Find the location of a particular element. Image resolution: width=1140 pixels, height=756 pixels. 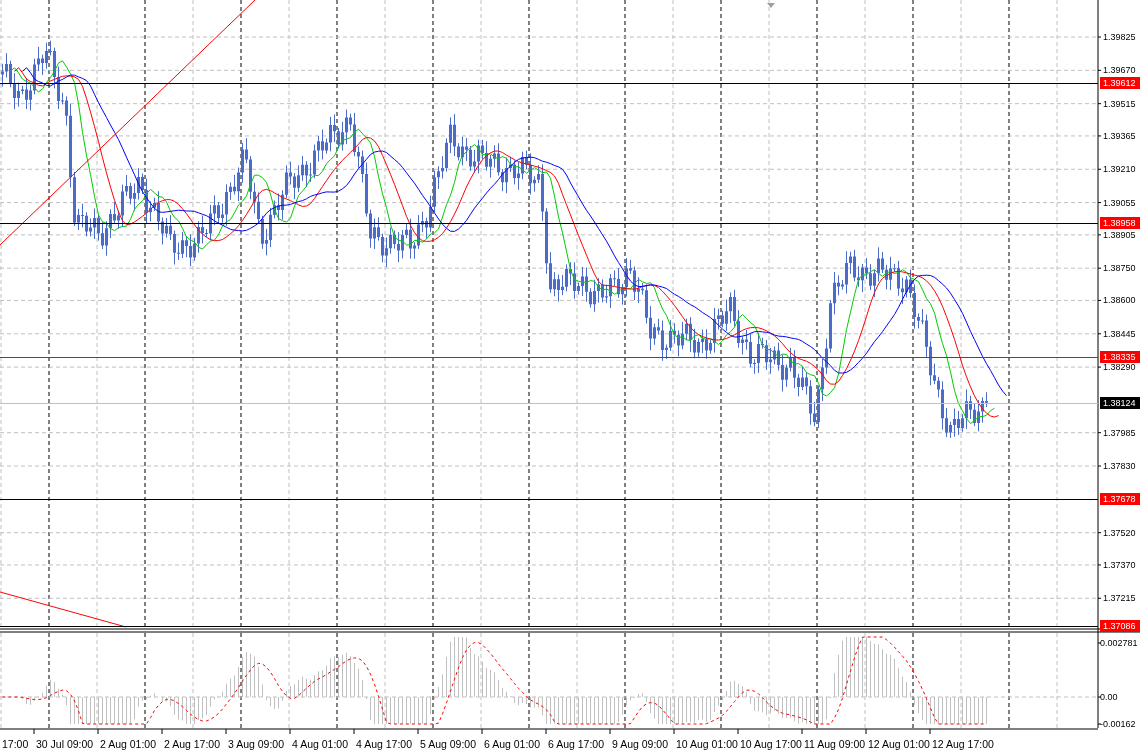

time-label: 3 Aug 09:00 is located at coordinates (256, 744).